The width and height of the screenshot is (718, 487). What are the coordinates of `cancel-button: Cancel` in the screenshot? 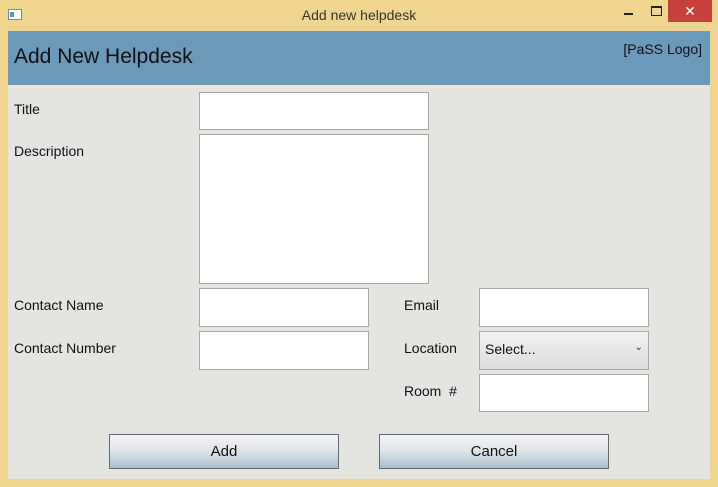 It's located at (494, 451).